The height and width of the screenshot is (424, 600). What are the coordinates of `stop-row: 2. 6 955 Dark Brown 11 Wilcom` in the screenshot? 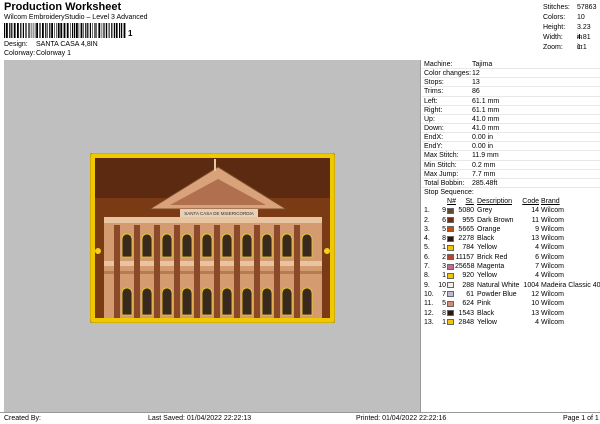 It's located at (511, 220).